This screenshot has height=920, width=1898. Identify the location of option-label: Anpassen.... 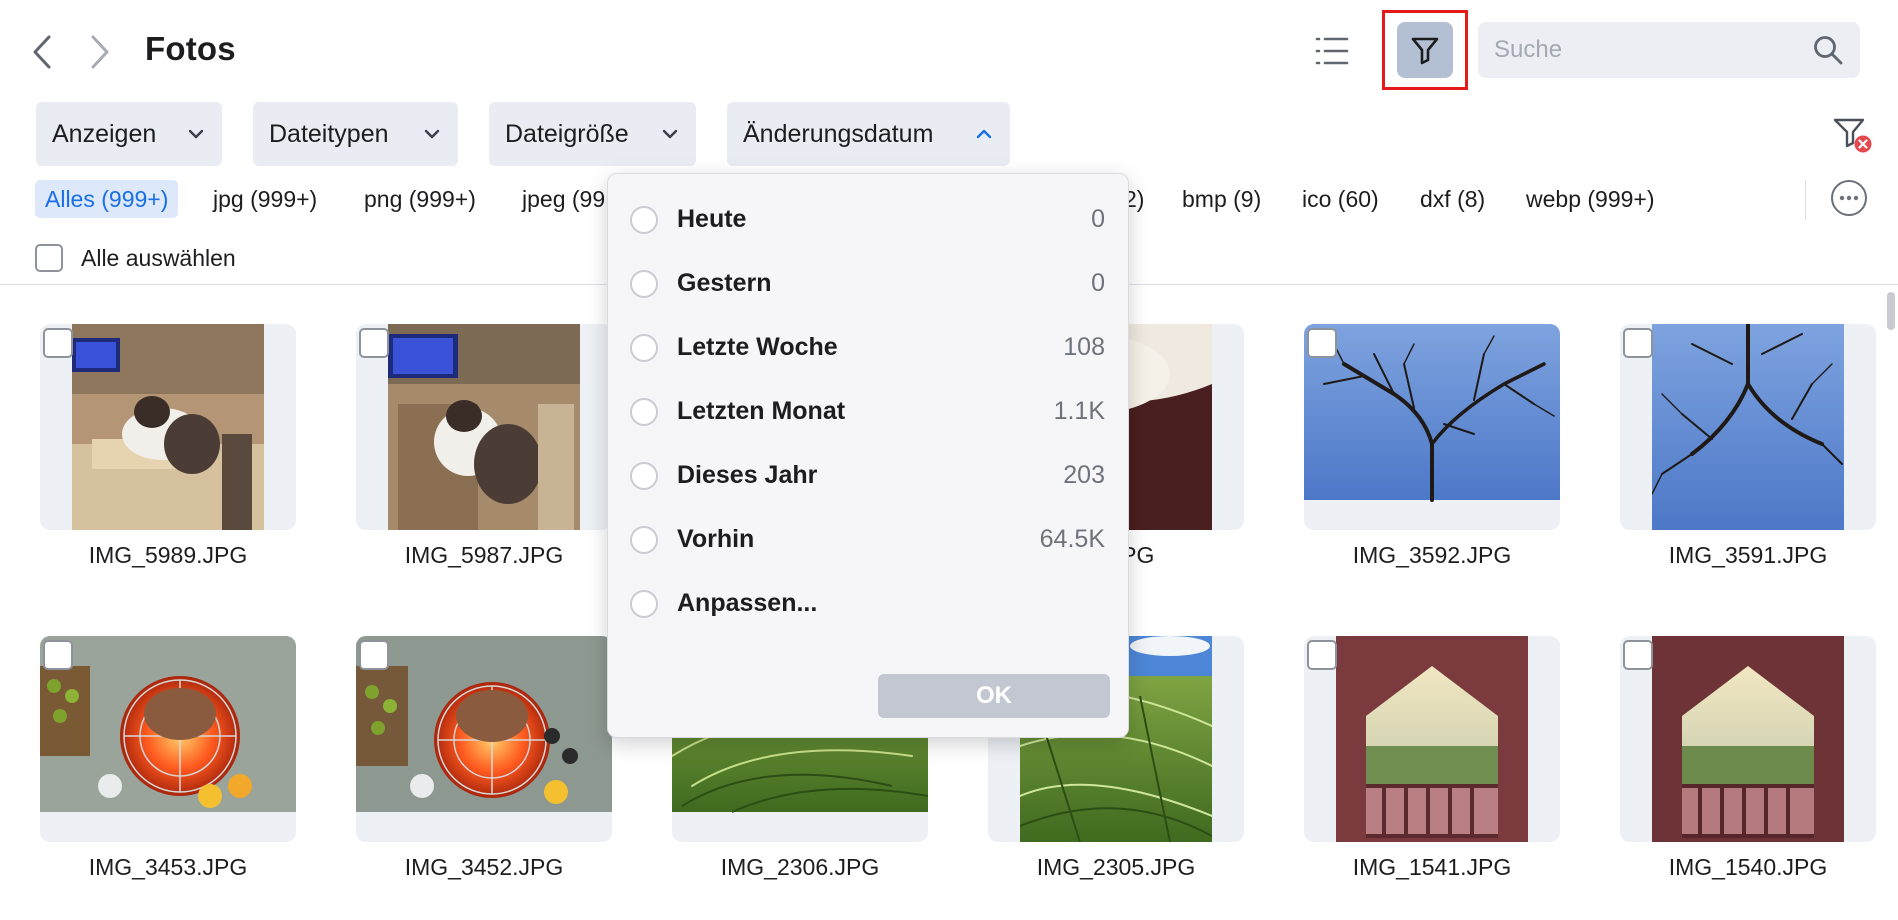
(747, 603).